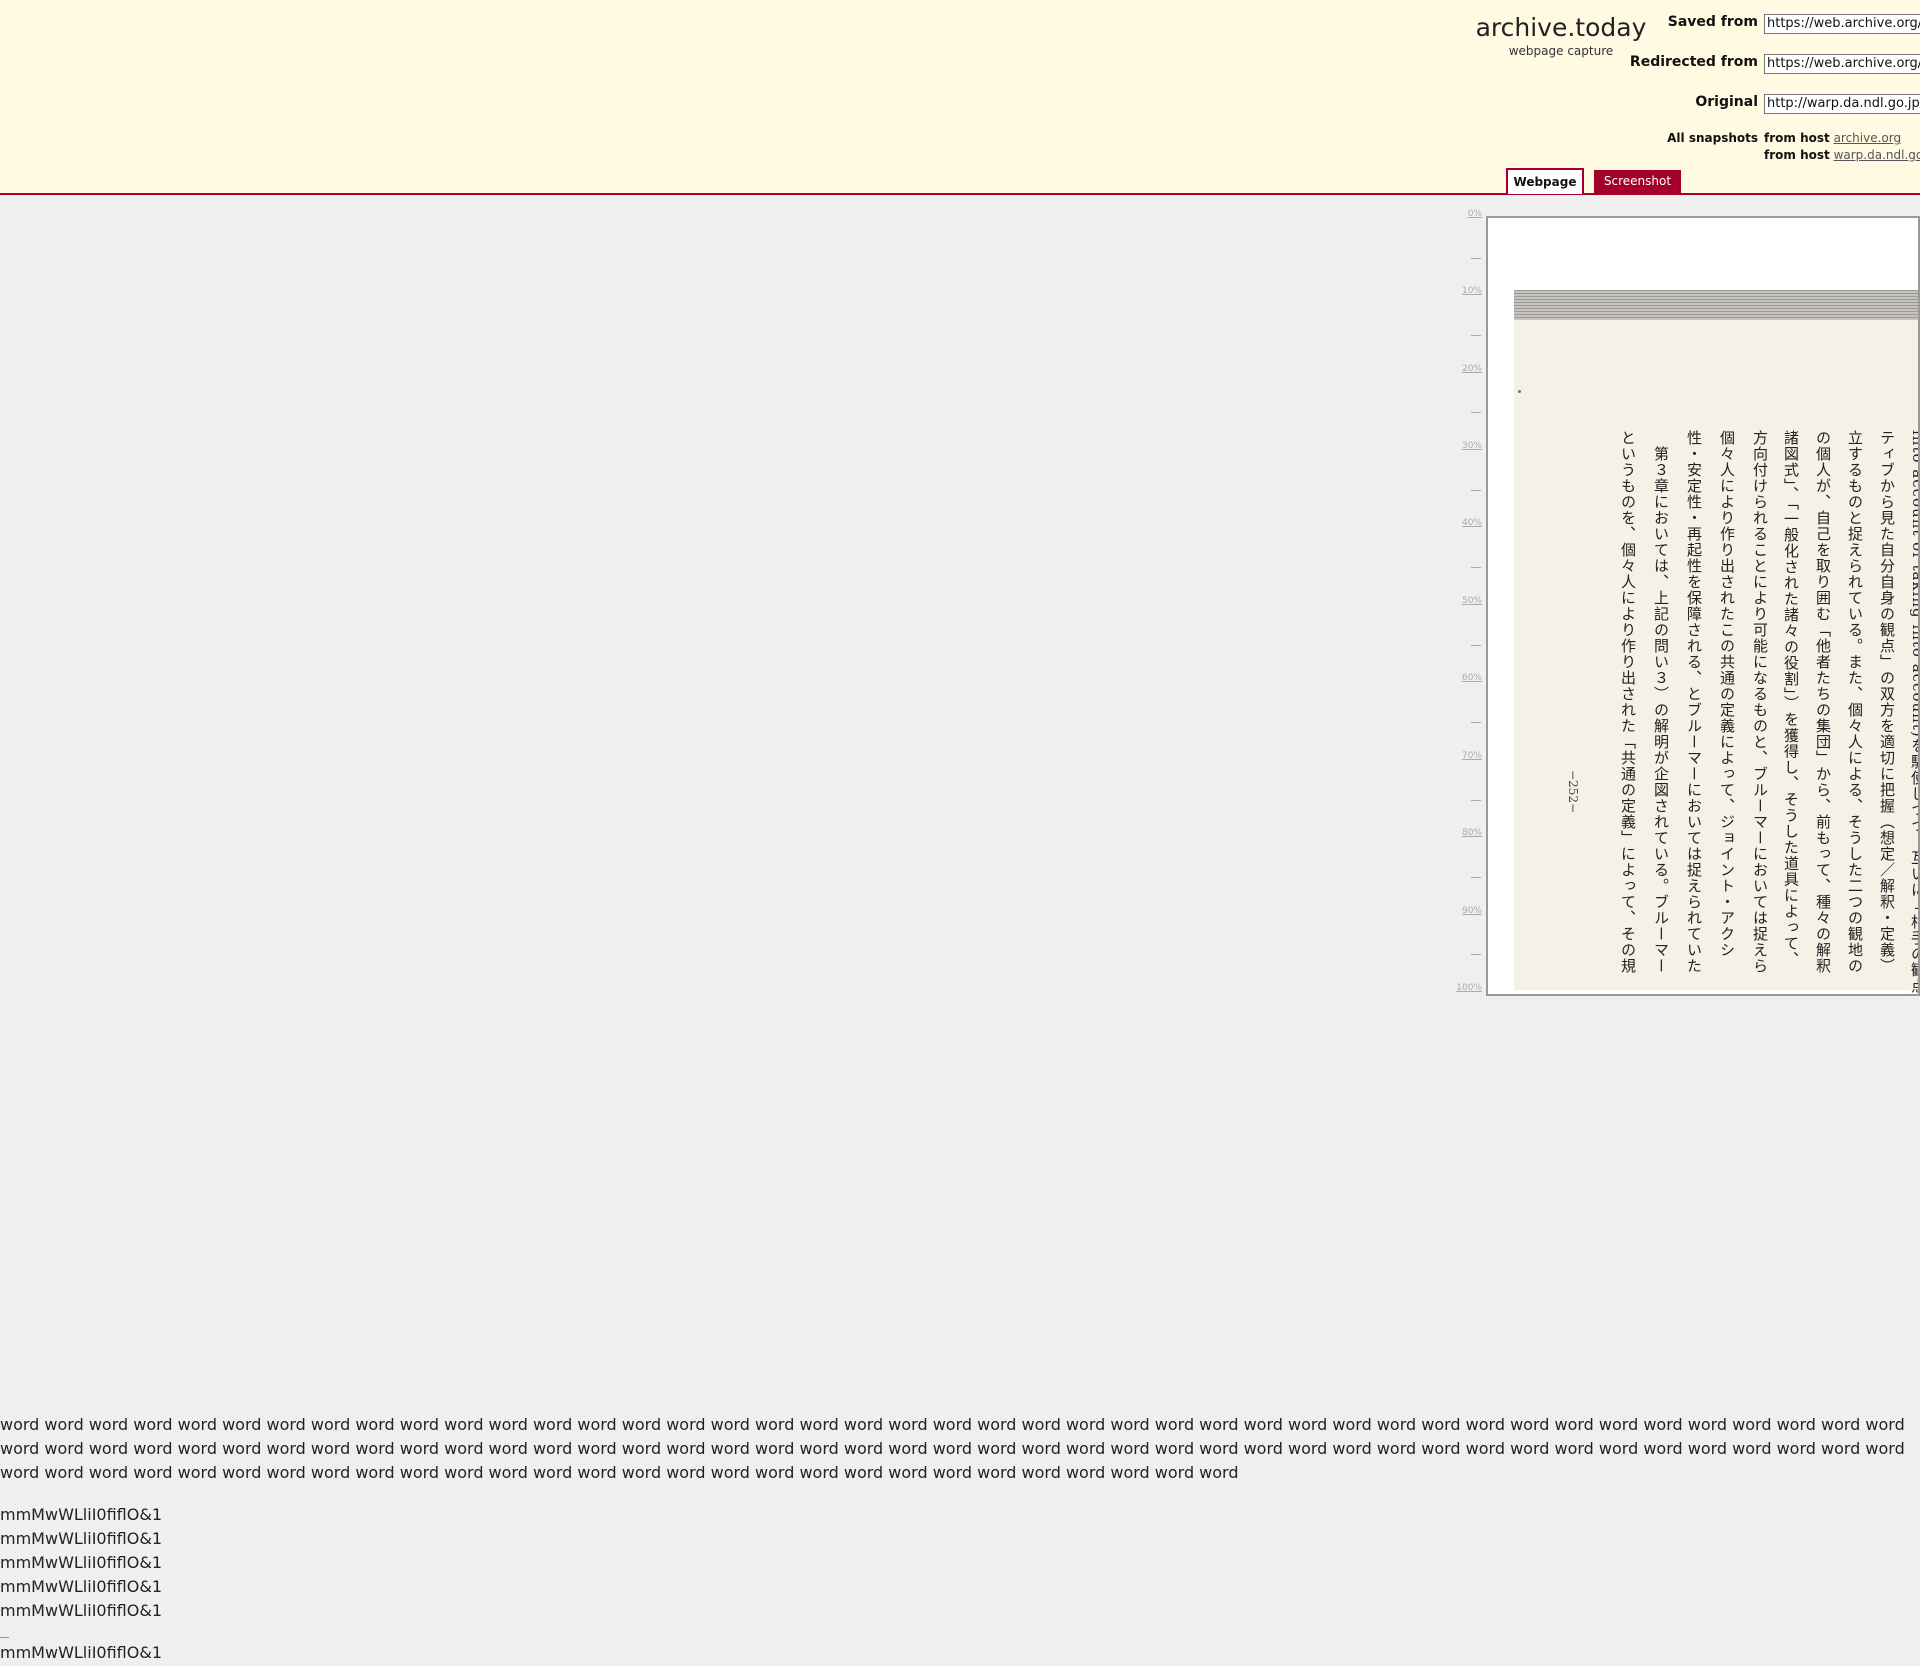 The image size is (1920, 1666). I want to click on original-field: http://warp.da.ndl.go.jp/, so click(1842, 104).